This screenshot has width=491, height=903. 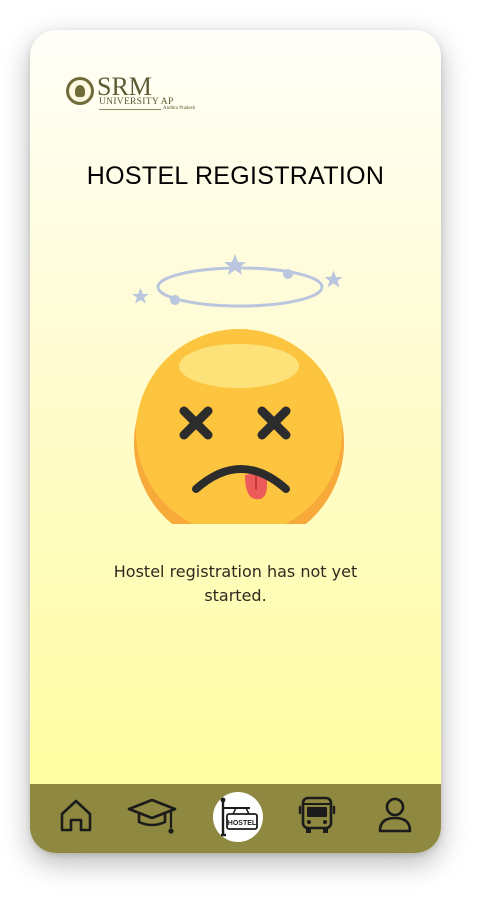 What do you see at coordinates (235, 583) in the screenshot?
I see `registration-status-message: Hostel registration has not yet started.` at bounding box center [235, 583].